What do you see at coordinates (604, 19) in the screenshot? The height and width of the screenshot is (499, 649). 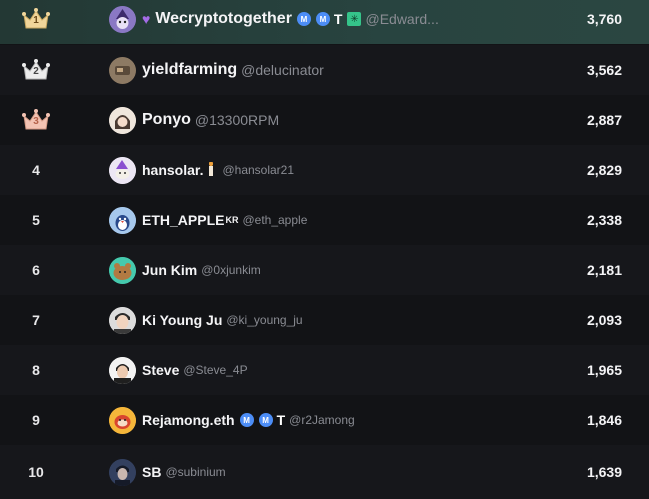 I see `score: 3,760` at bounding box center [604, 19].